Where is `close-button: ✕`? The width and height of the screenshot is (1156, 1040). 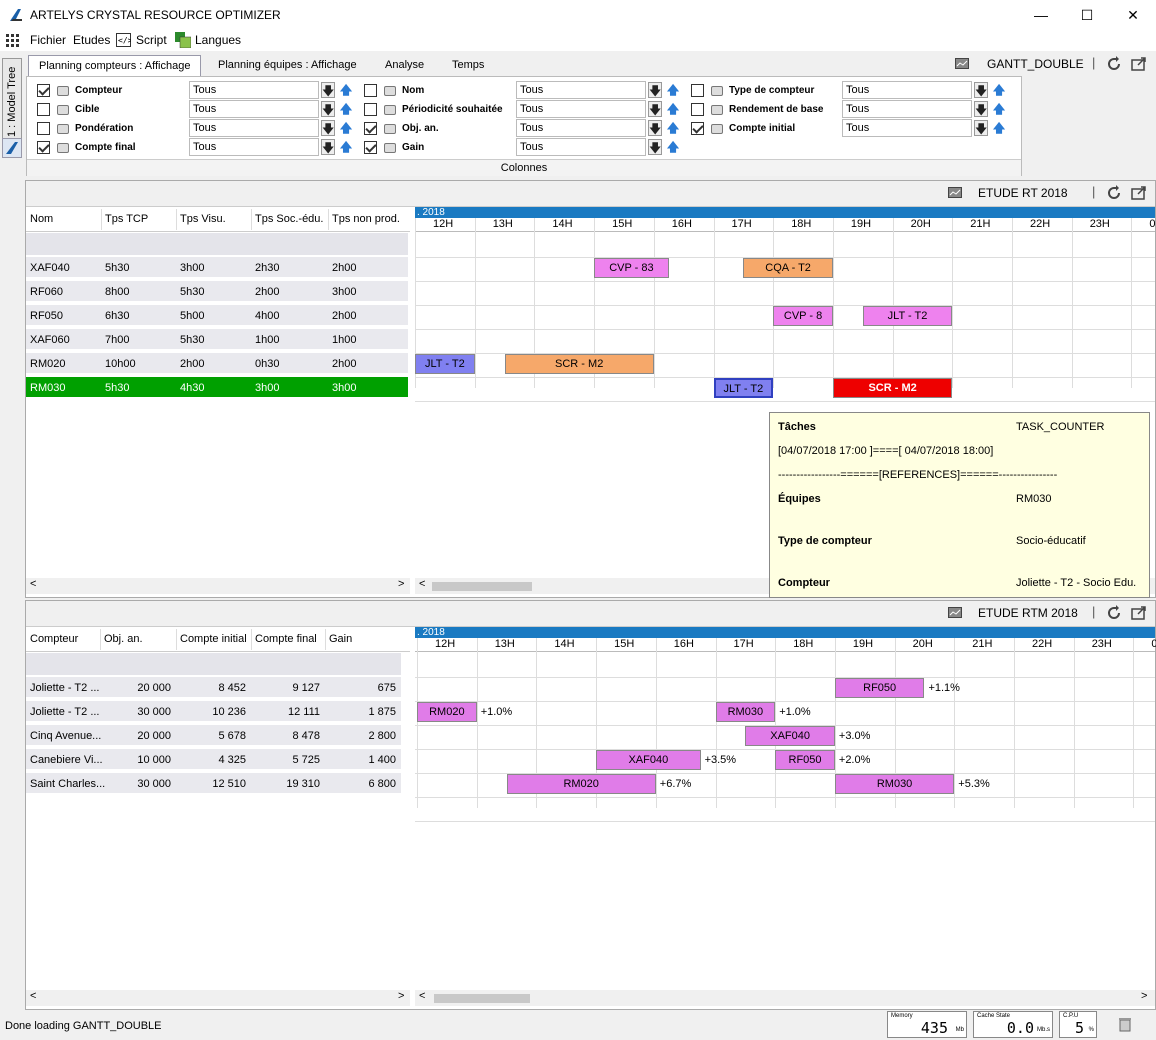 close-button: ✕ is located at coordinates (1133, 15).